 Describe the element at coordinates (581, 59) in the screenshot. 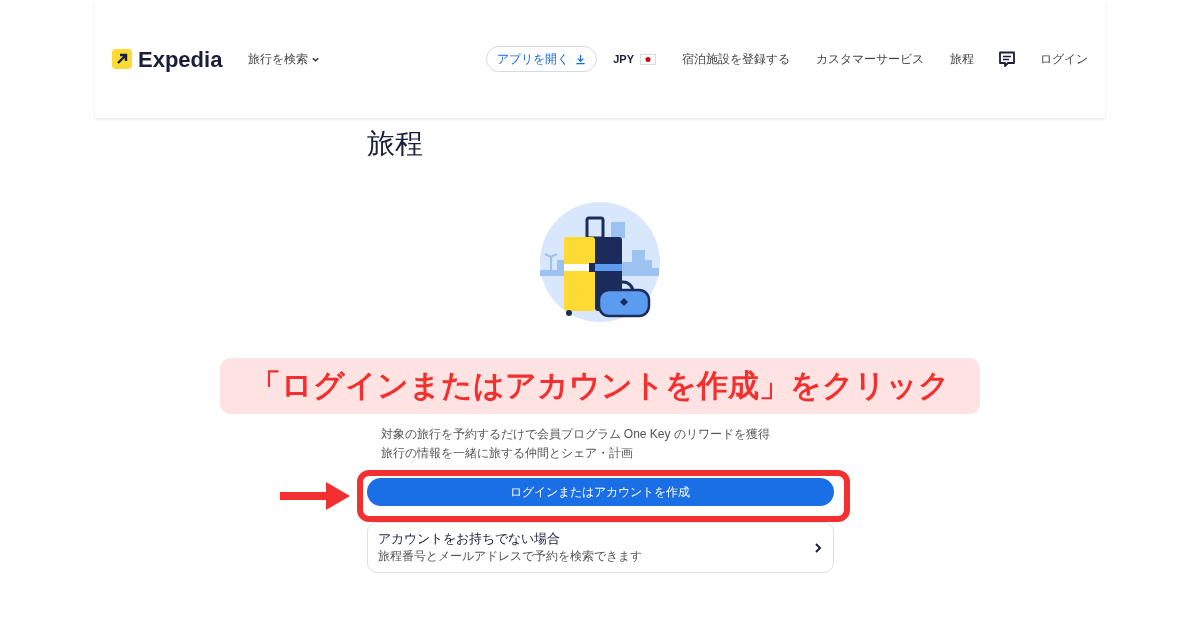

I see `download-icon` at that location.